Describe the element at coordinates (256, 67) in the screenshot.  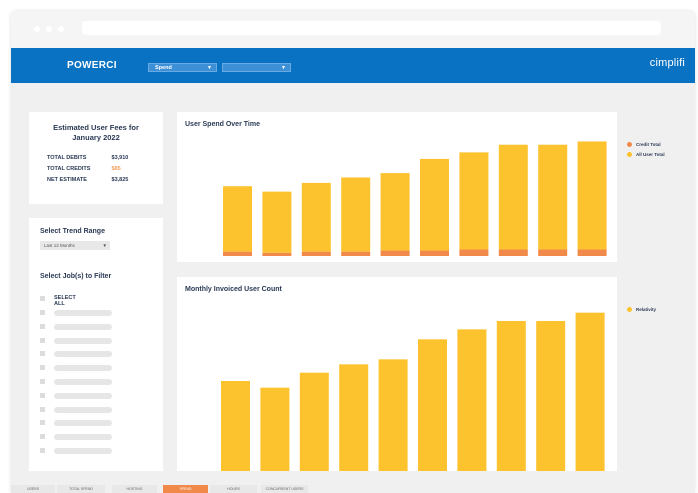
I see `secondary-dropdown: ▼` at that location.